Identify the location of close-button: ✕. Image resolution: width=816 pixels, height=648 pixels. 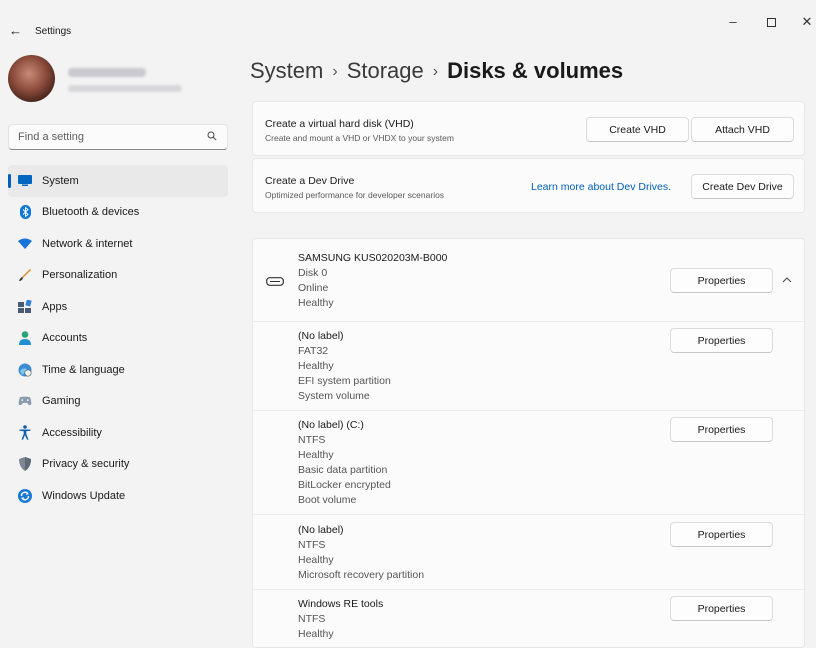
(806, 22).